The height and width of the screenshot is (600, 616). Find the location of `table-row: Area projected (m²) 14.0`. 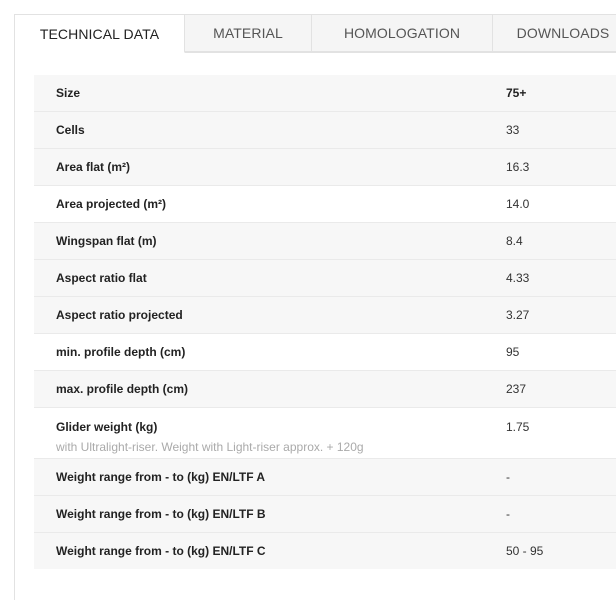

table-row: Area projected (m²) 14.0 is located at coordinates (325, 204).